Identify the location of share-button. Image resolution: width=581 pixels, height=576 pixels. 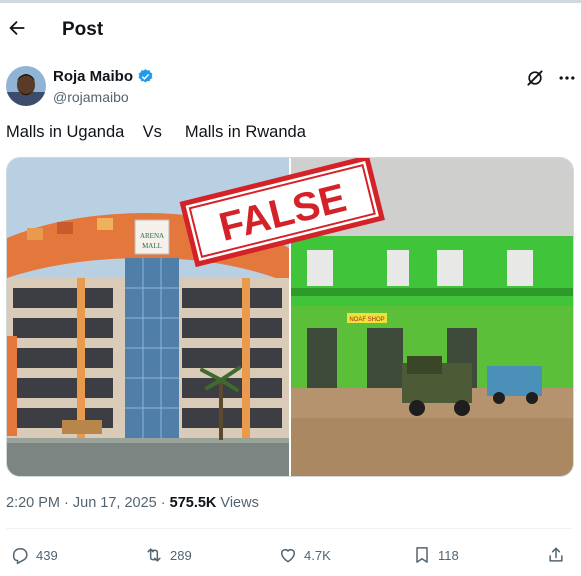
(556, 555).